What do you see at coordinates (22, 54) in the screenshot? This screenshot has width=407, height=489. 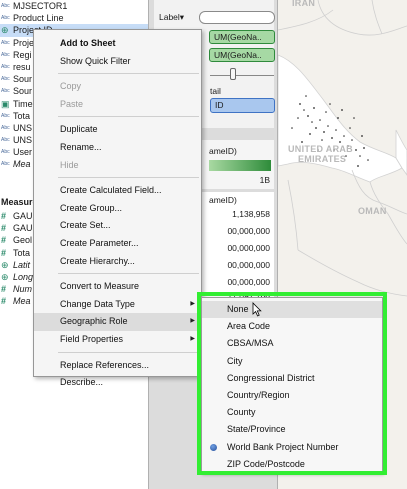 I see `field-label: Regi` at bounding box center [22, 54].